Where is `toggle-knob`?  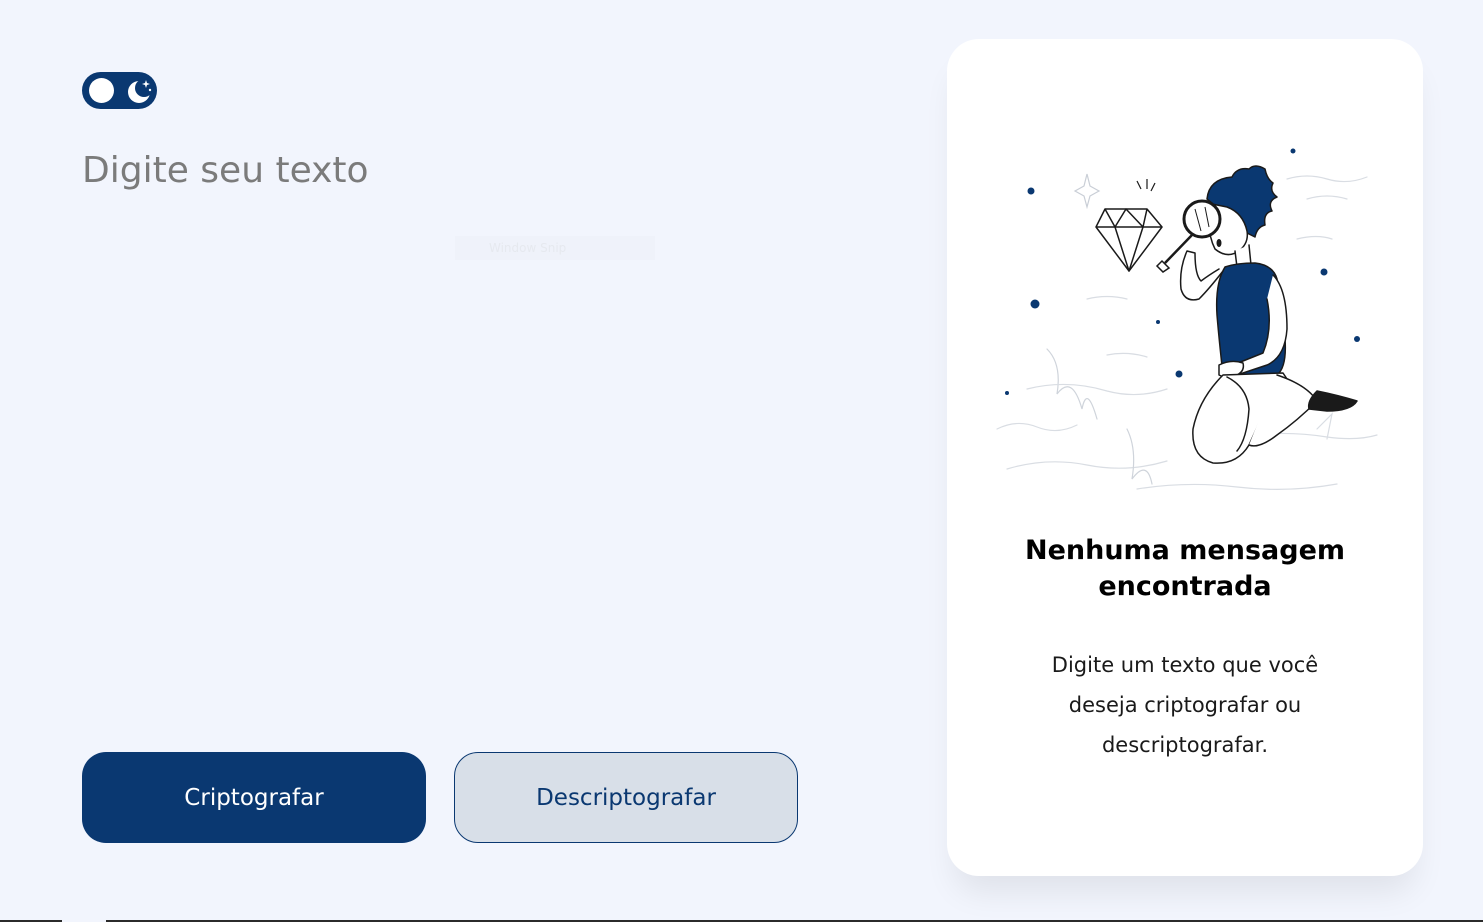 toggle-knob is located at coordinates (101, 90).